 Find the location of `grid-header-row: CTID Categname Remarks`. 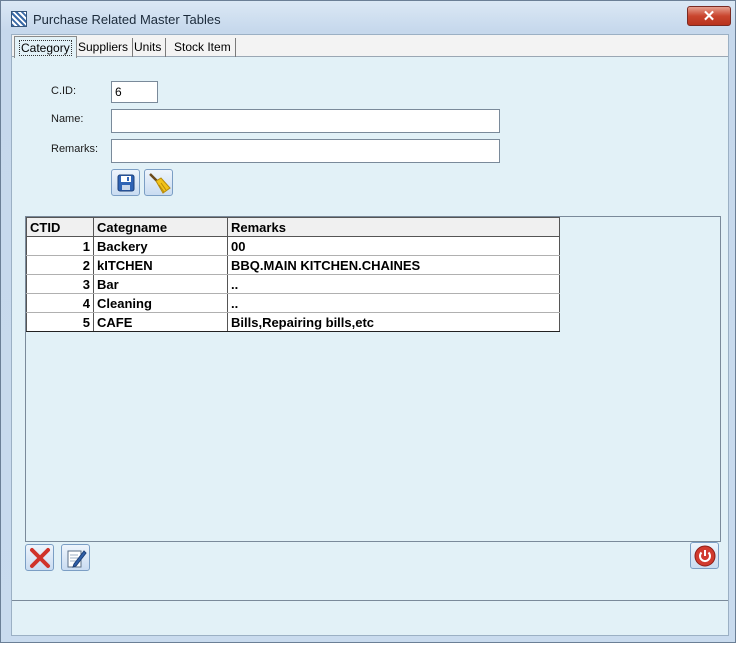

grid-header-row: CTID Categname Remarks is located at coordinates (293, 227).